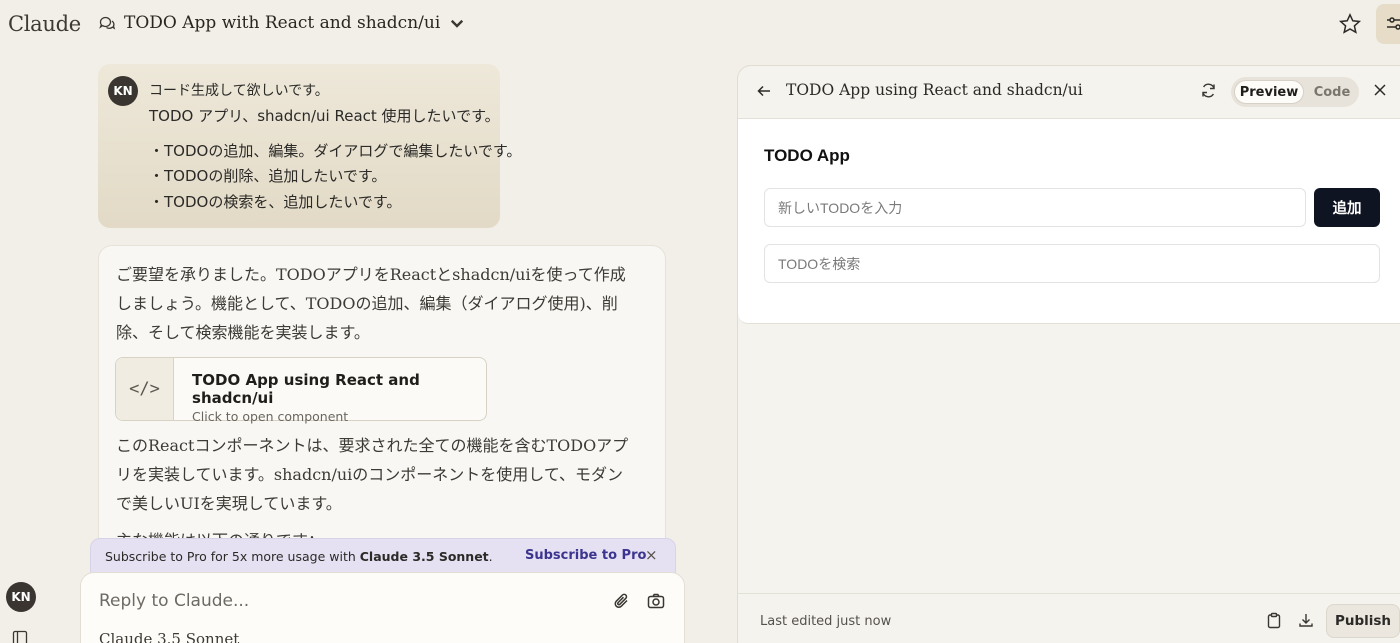  Describe the element at coordinates (826, 621) in the screenshot. I see `last-edited-text: Last edited just now` at that location.